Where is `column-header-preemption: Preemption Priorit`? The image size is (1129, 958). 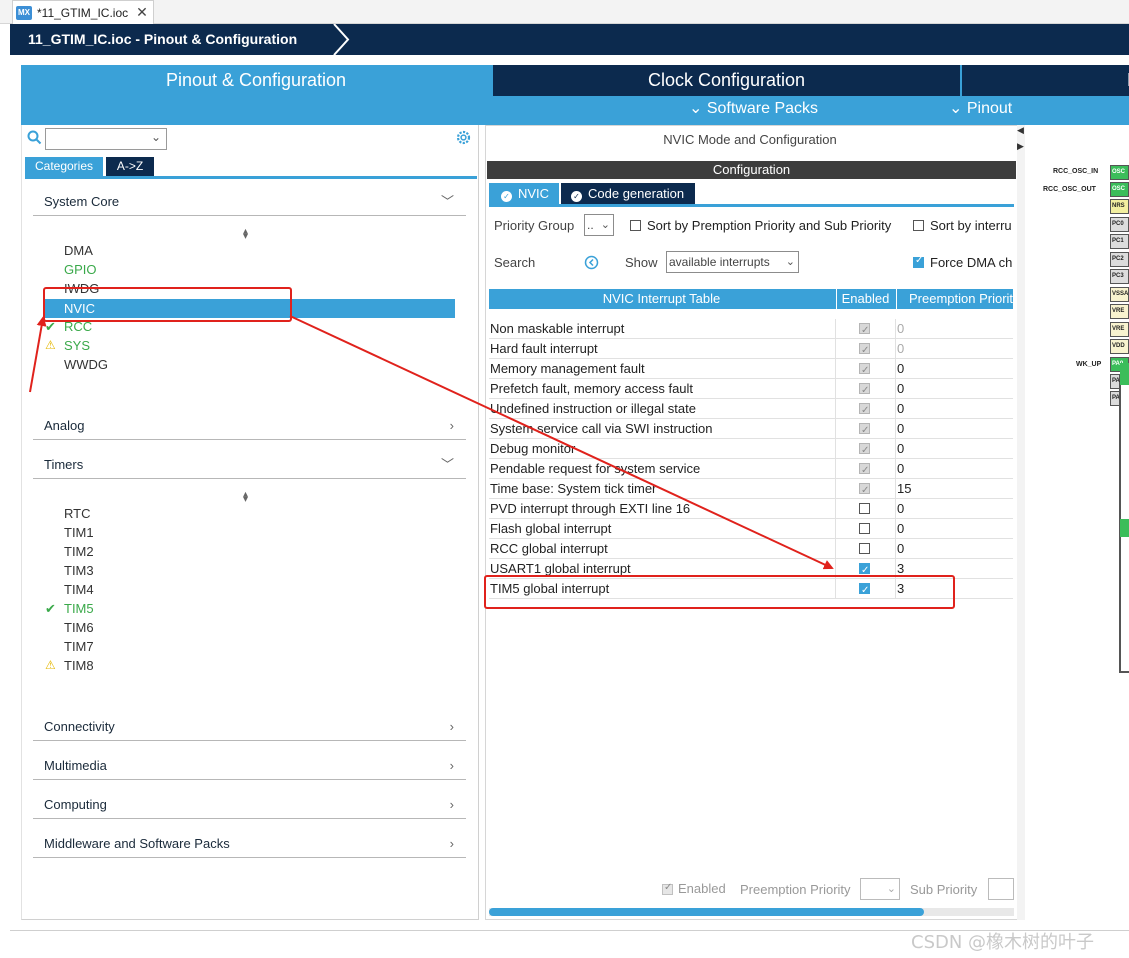 column-header-preemption: Preemption Priorit is located at coordinates (954, 299).